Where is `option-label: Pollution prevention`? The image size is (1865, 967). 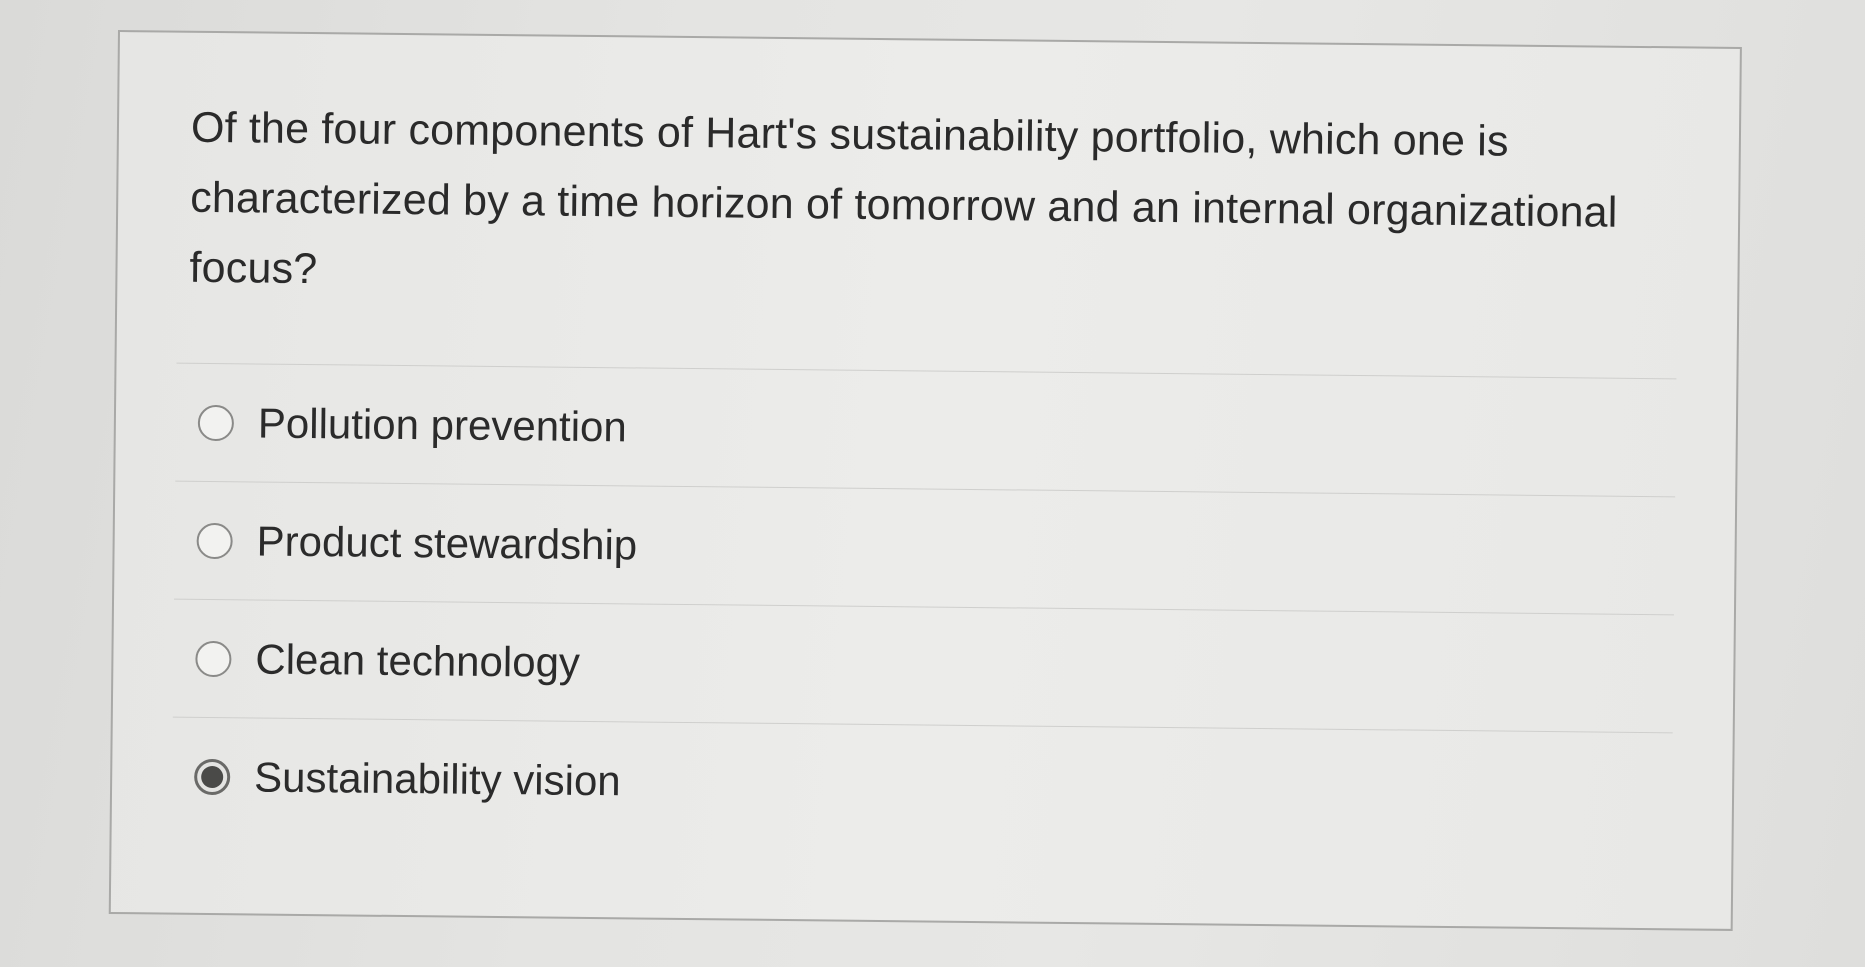 option-label: Pollution prevention is located at coordinates (442, 424).